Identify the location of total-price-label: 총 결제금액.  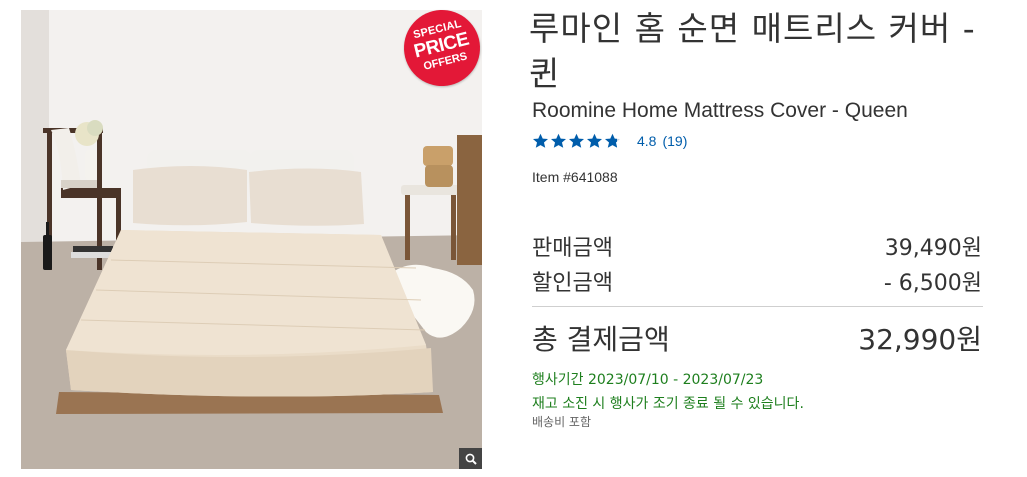
(601, 339).